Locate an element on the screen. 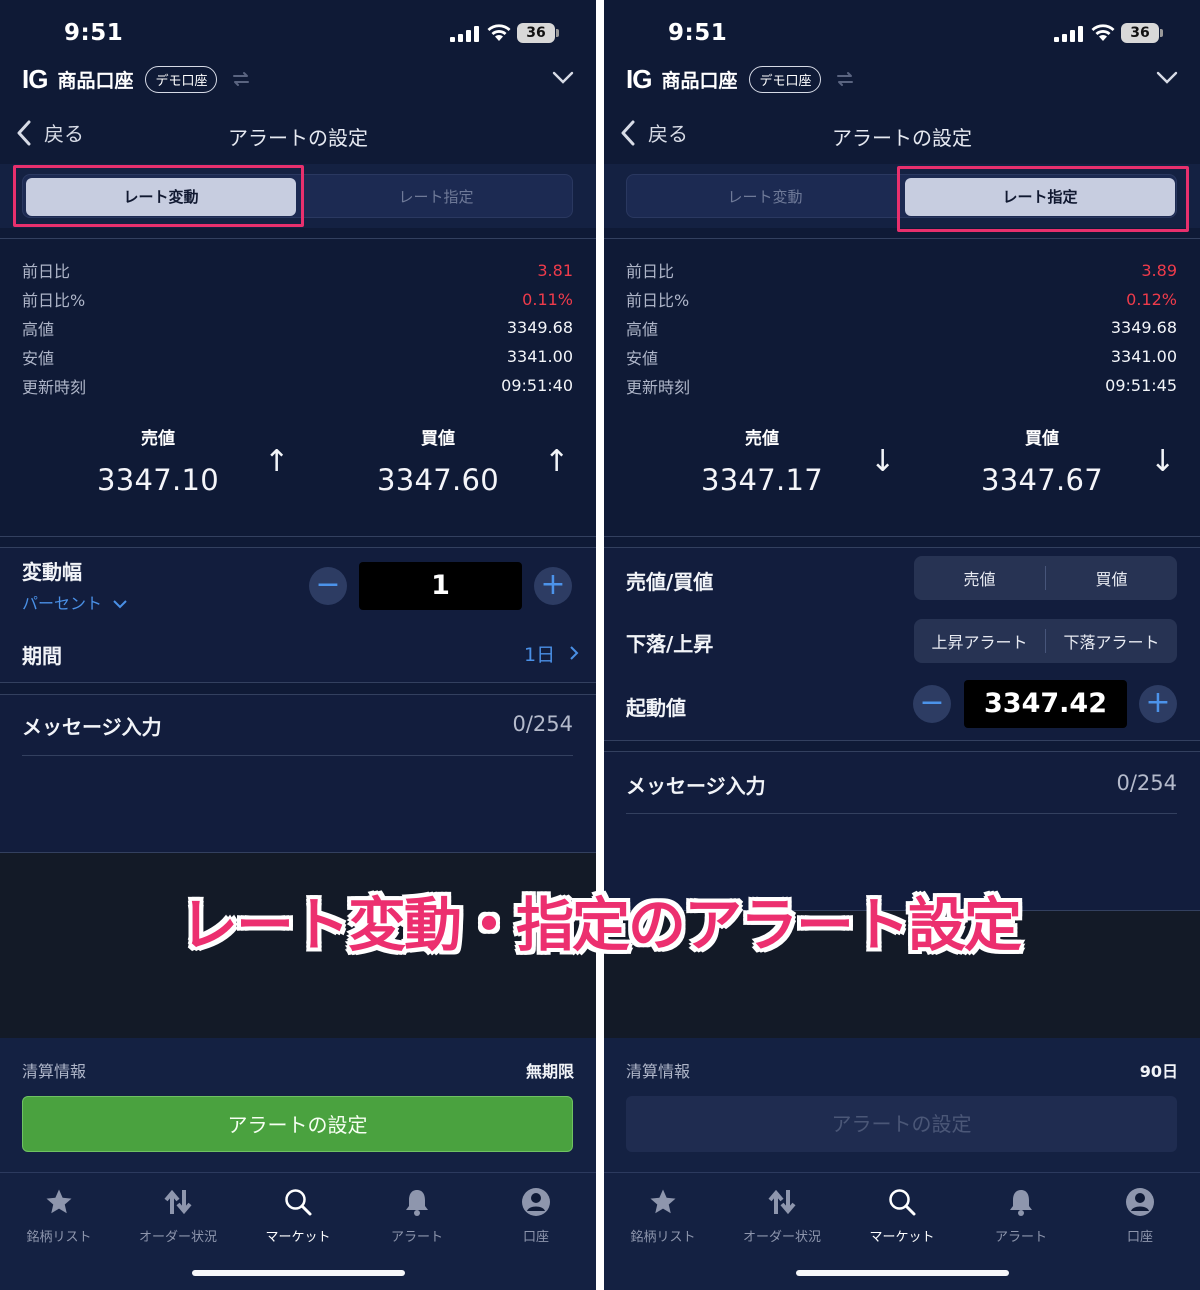  settlement-label: 清算情報 is located at coordinates (54, 1071).